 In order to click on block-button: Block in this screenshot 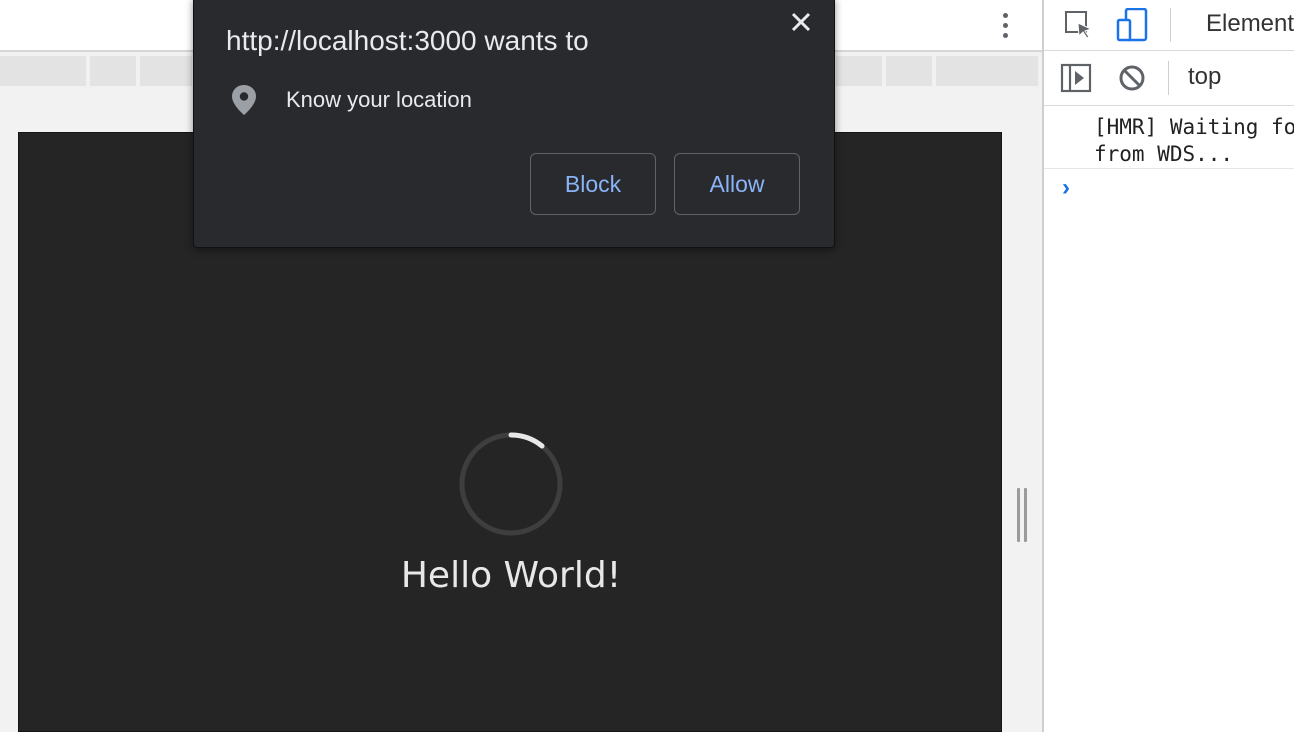, I will do `click(593, 184)`.